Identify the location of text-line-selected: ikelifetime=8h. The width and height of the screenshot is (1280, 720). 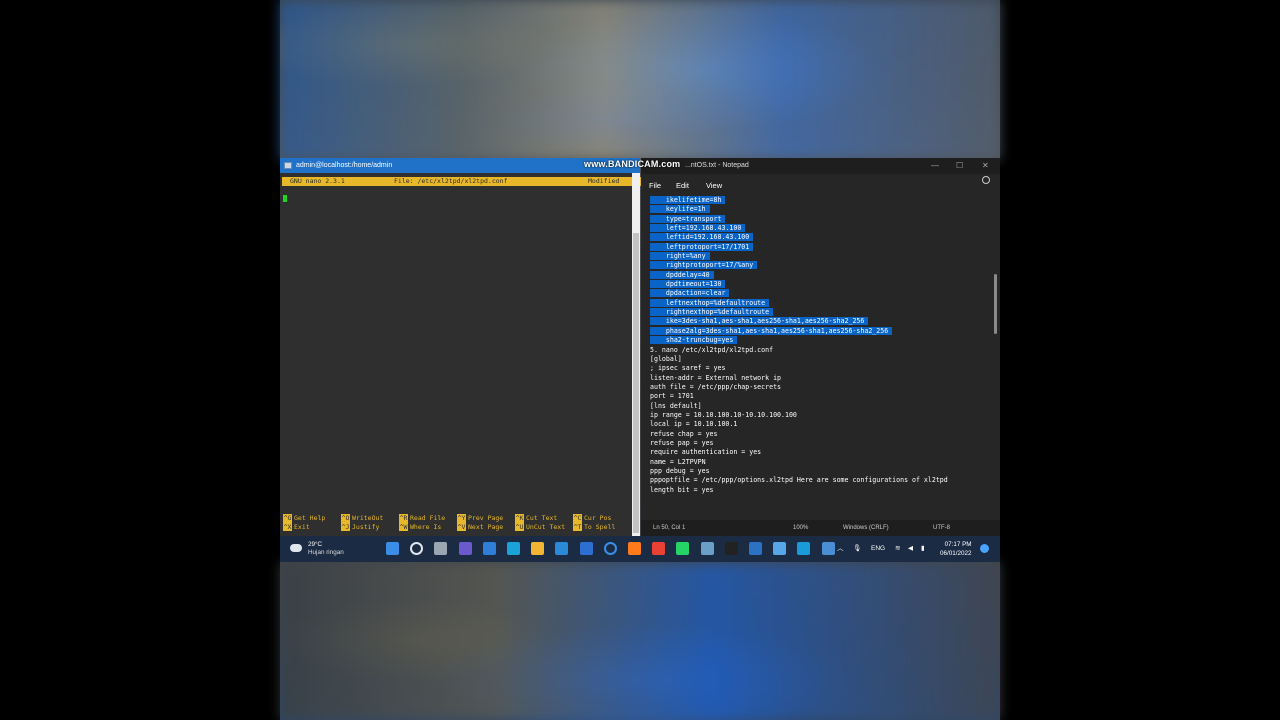
(820, 200).